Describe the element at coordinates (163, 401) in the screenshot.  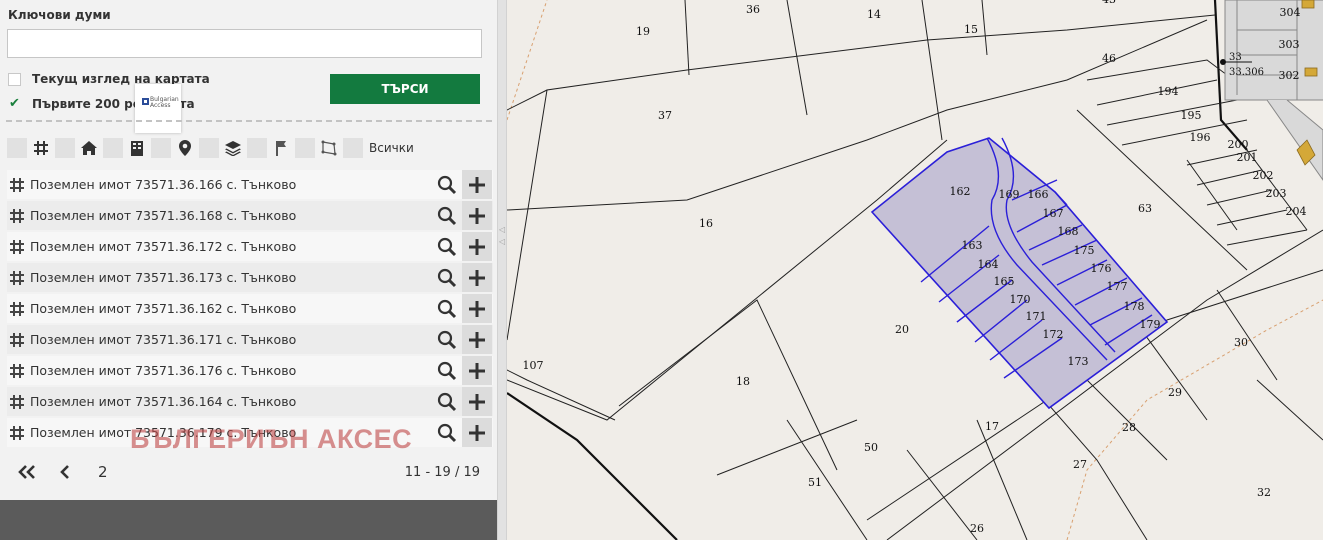
I see `result-title: Поземлен имот 73571.36.164 с. Тънково` at that location.